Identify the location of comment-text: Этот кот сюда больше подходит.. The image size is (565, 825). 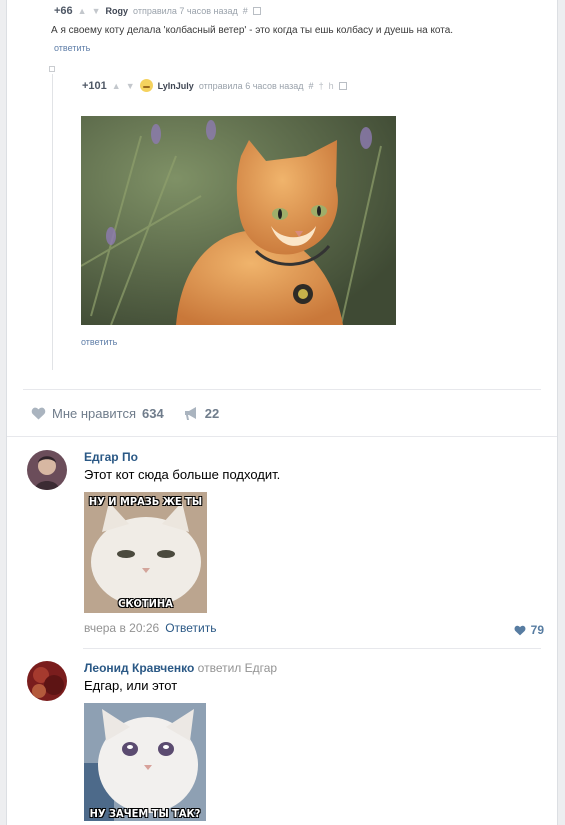
(182, 474).